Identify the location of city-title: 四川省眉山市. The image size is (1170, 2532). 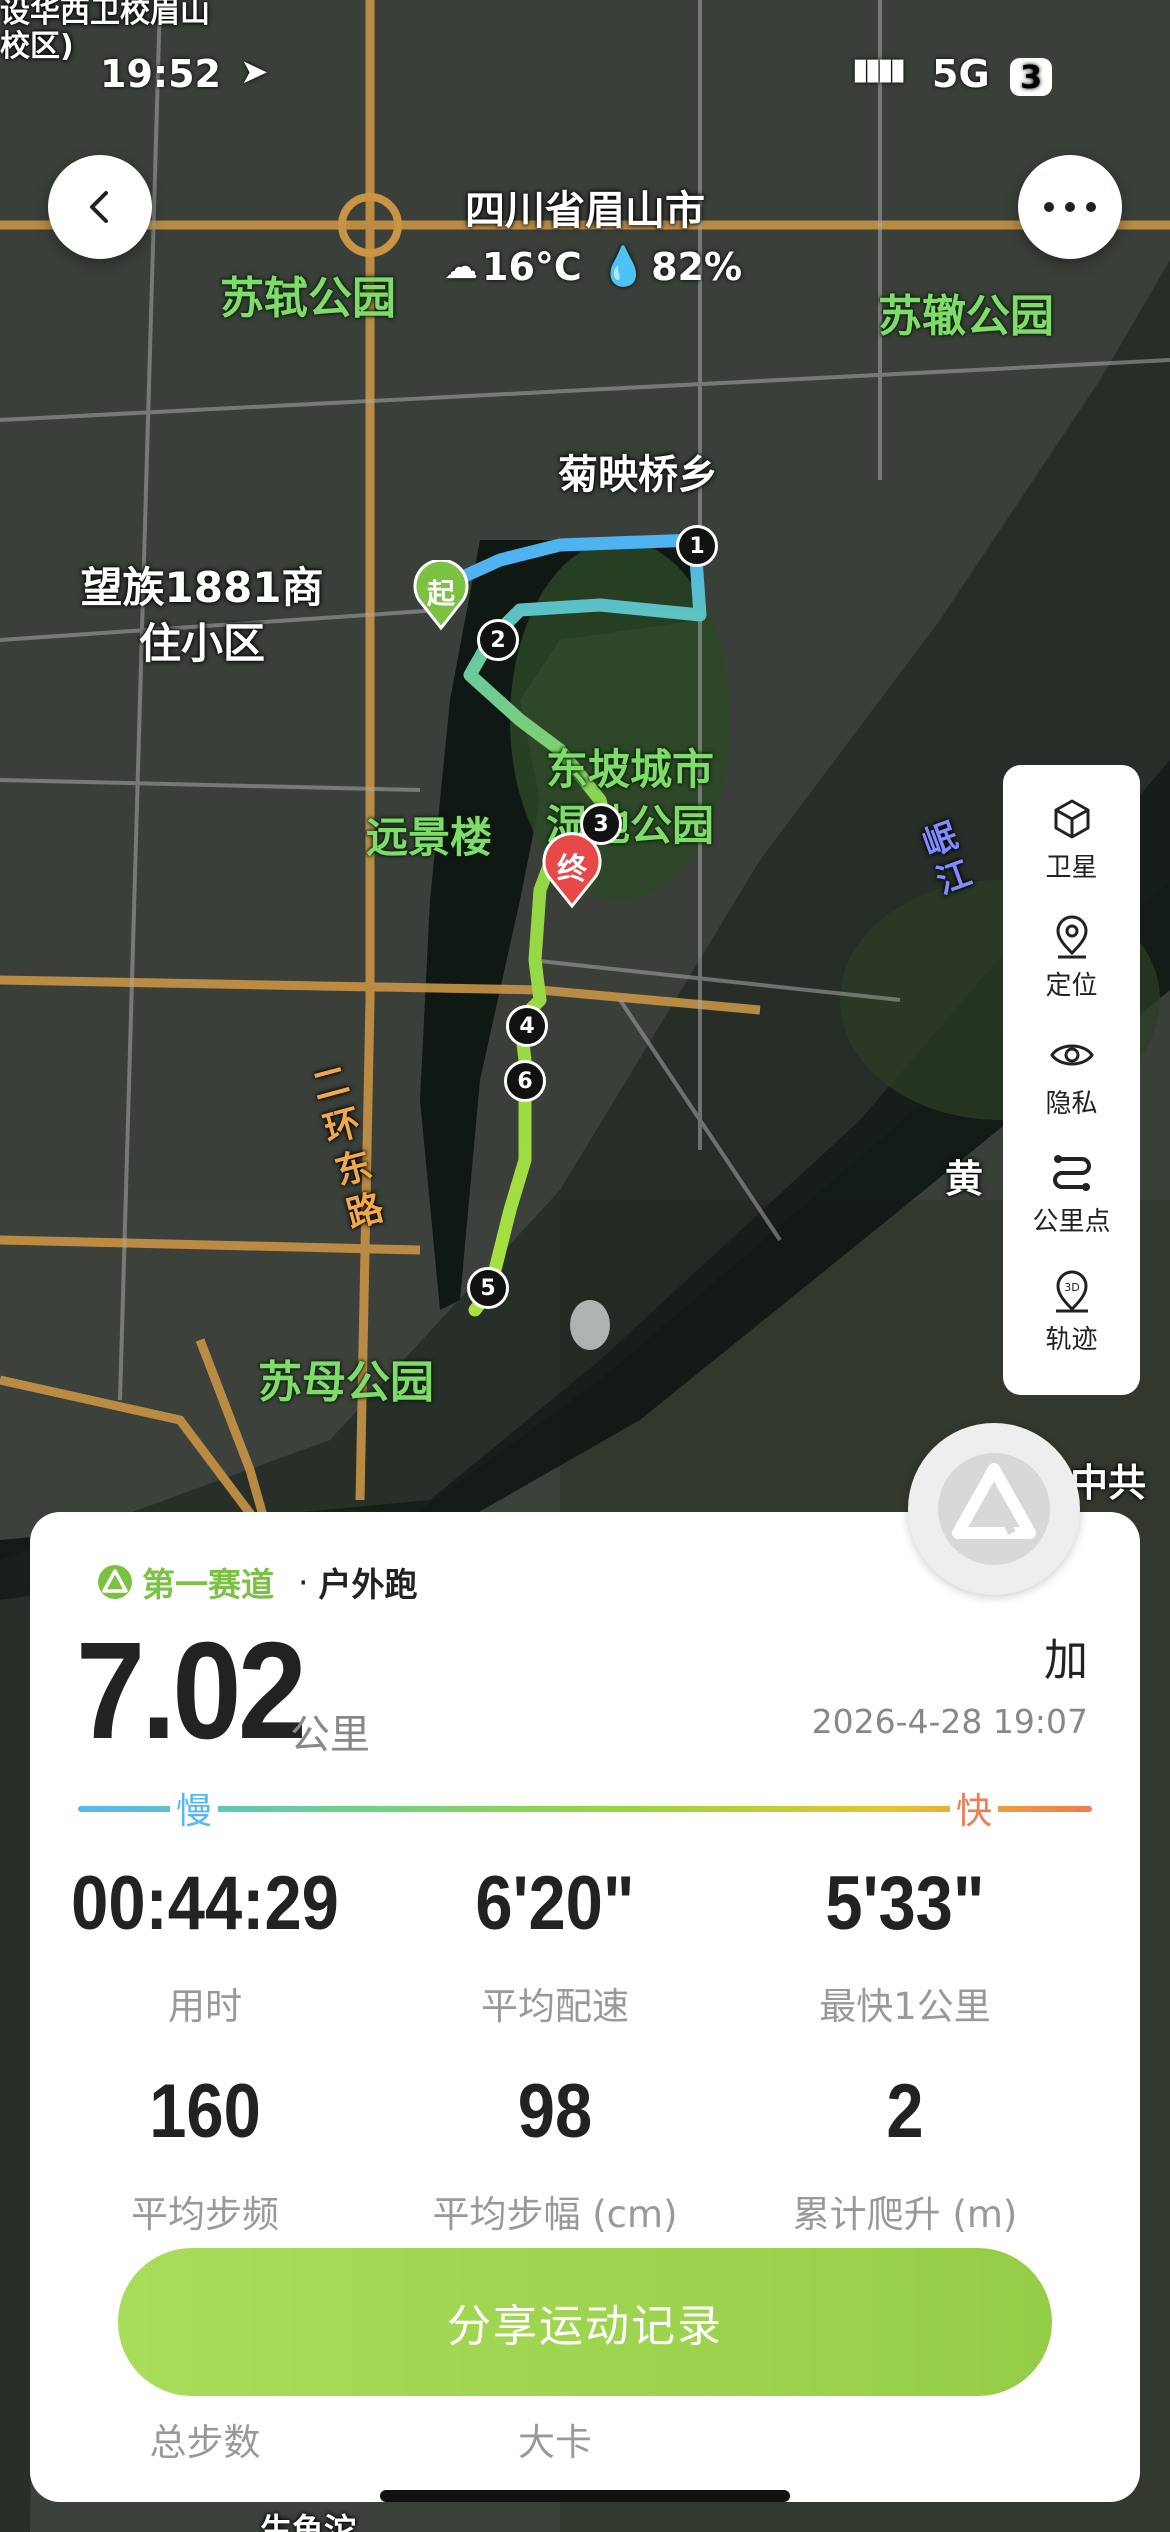
(585, 211).